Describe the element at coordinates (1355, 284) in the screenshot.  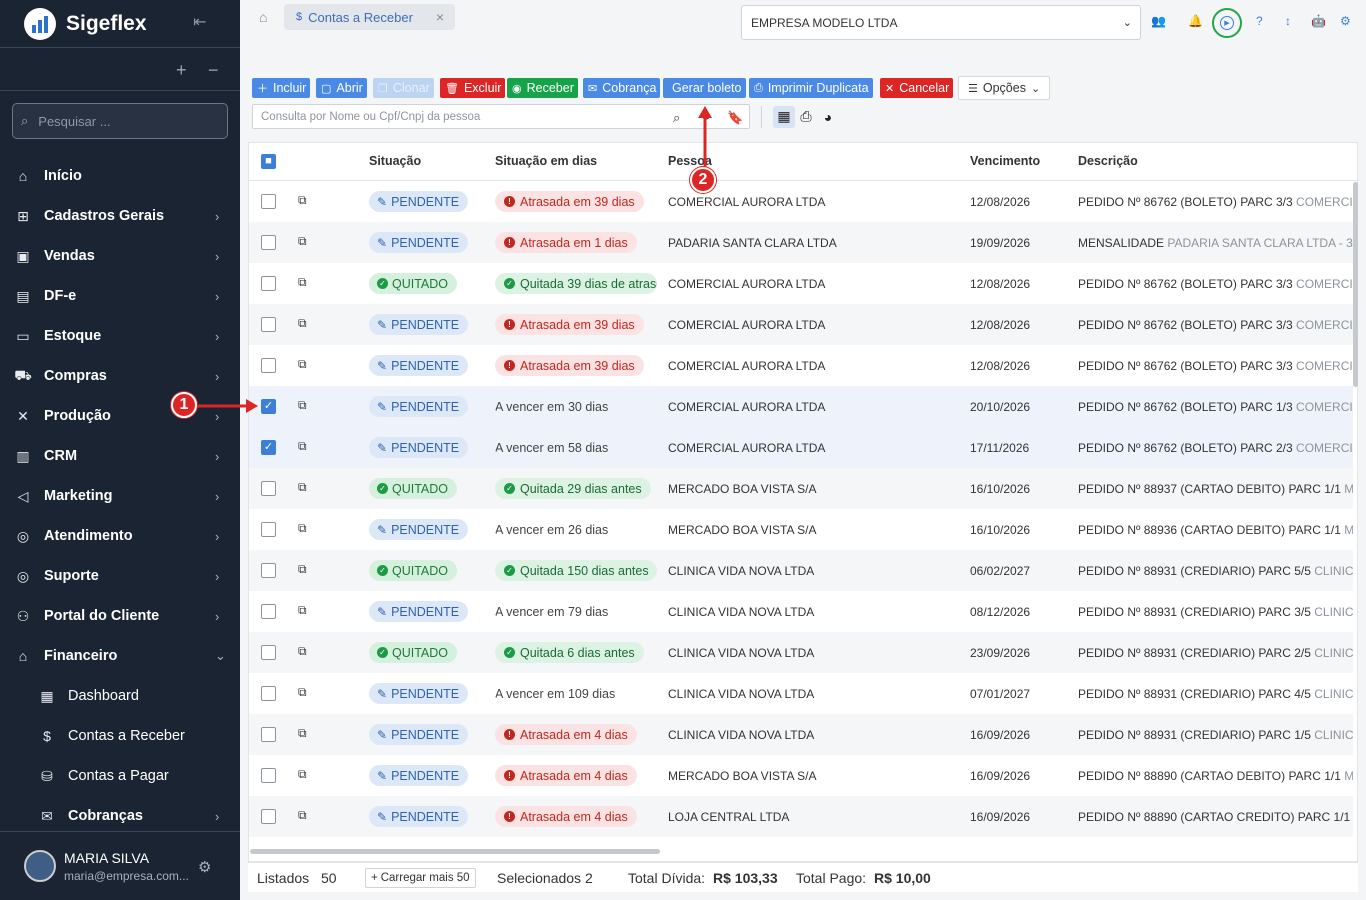
I see `vertical-scrollbar` at that location.